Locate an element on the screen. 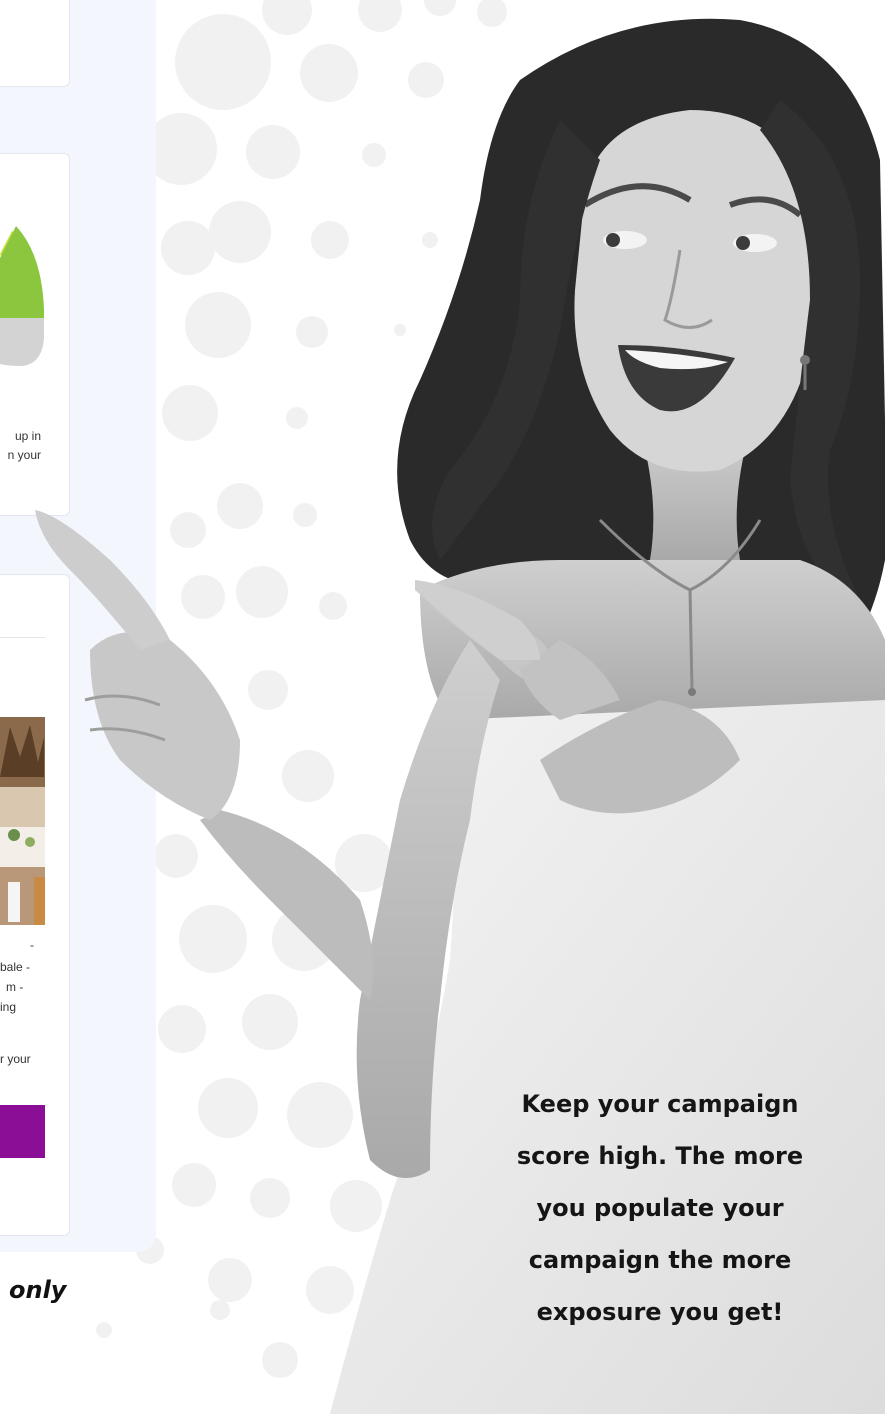 This screenshot has width=885, height=1414. tagline-line-2: score high. The more is located at coordinates (660, 1156).